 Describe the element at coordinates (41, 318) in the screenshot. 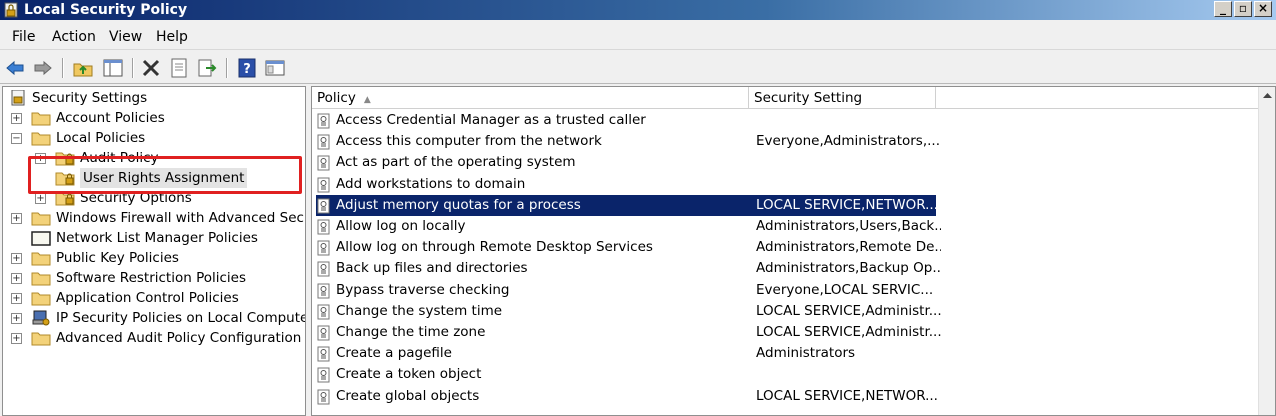

I see `ip-security-icon` at that location.